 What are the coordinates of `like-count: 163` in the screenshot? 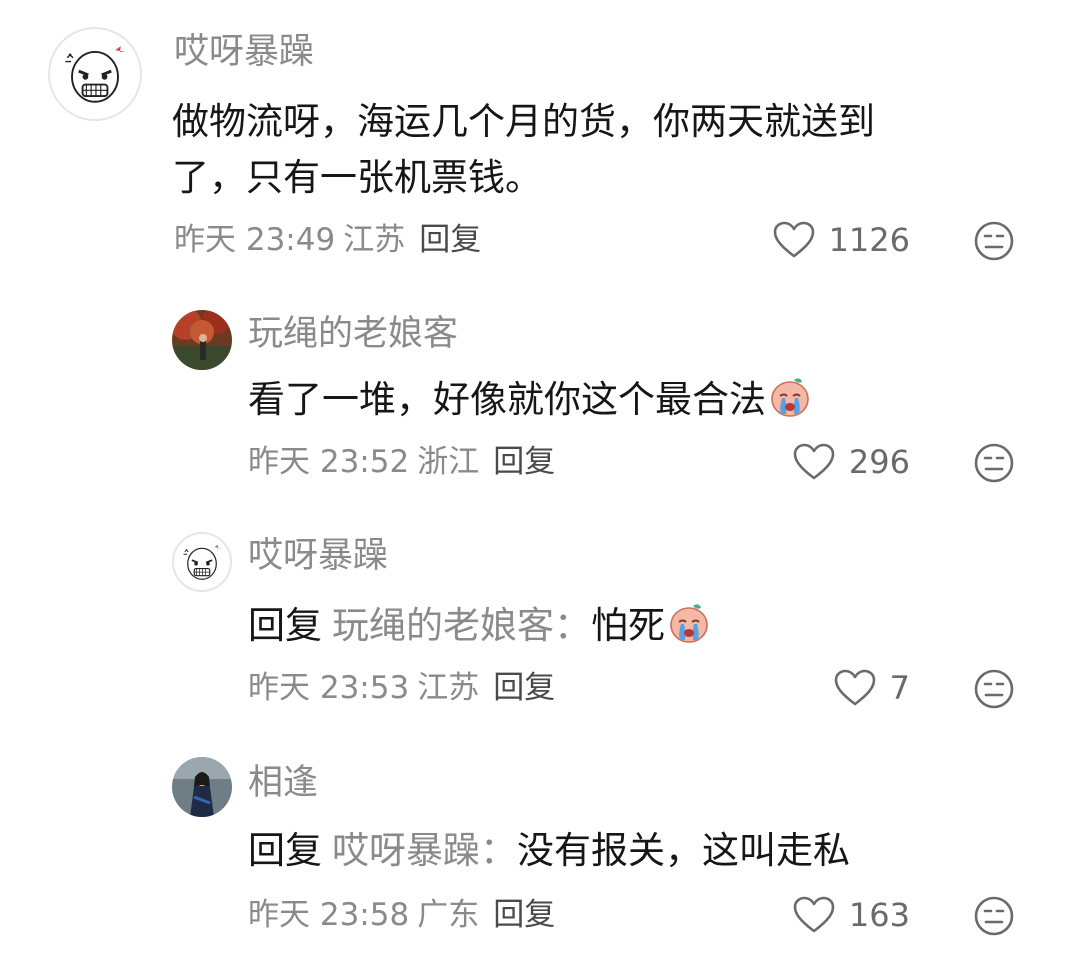 It's located at (879, 915).